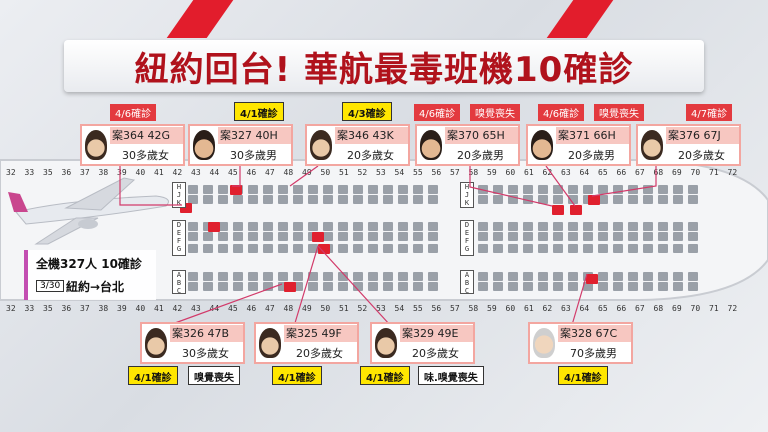 The image size is (768, 432). What do you see at coordinates (584, 172) in the screenshot?
I see `row-number: 64` at bounding box center [584, 172].